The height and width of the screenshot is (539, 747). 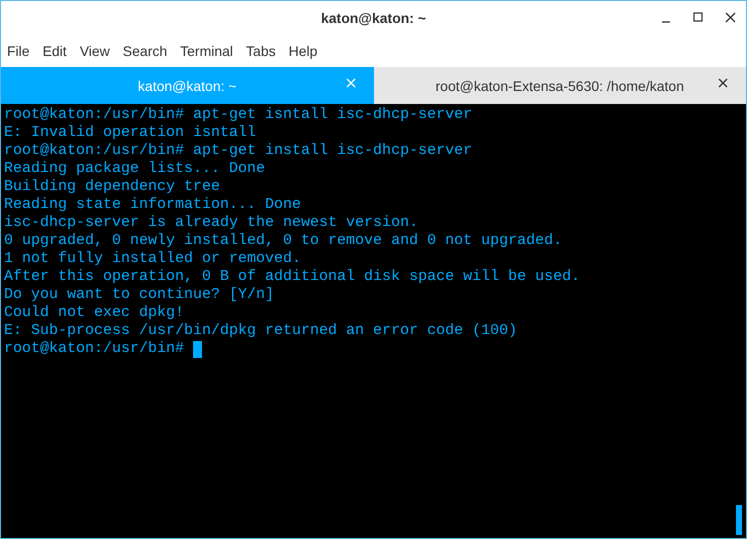 I want to click on terminal-line: 1 not fully installed or removed., so click(x=153, y=258).